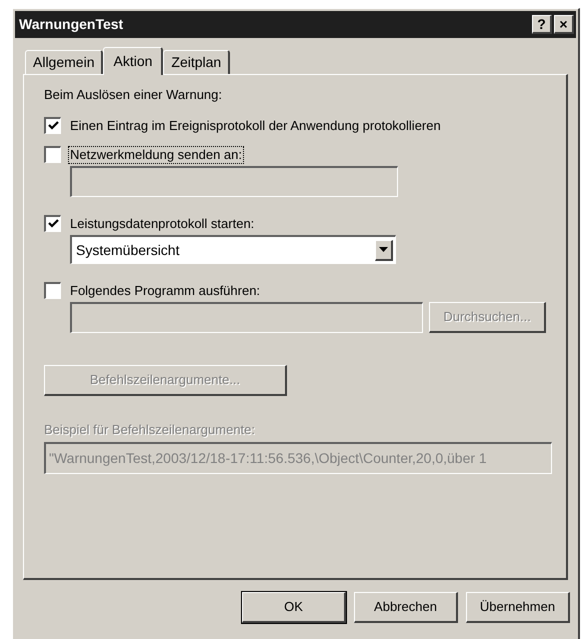 The width and height of the screenshot is (583, 639). What do you see at coordinates (134, 95) in the screenshot?
I see `section-heading: Beim Auslösen einer Warnung:` at bounding box center [134, 95].